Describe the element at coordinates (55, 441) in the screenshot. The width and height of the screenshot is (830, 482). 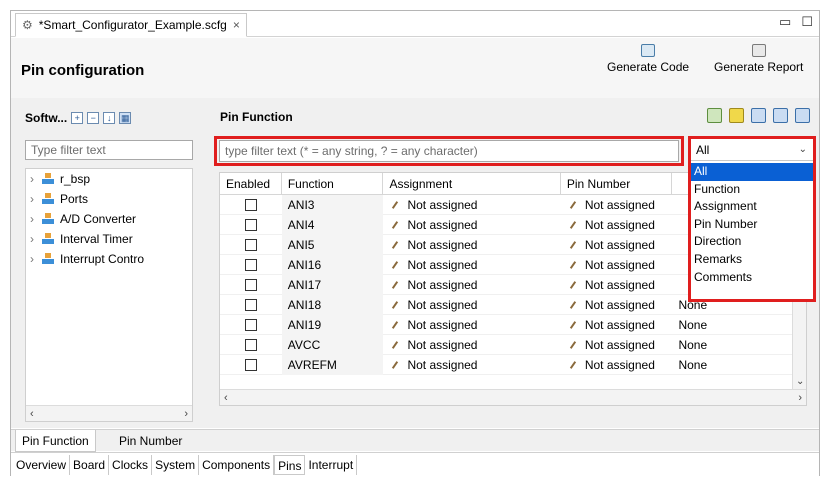
I see `tab-pin-function: Pin Function` at that location.